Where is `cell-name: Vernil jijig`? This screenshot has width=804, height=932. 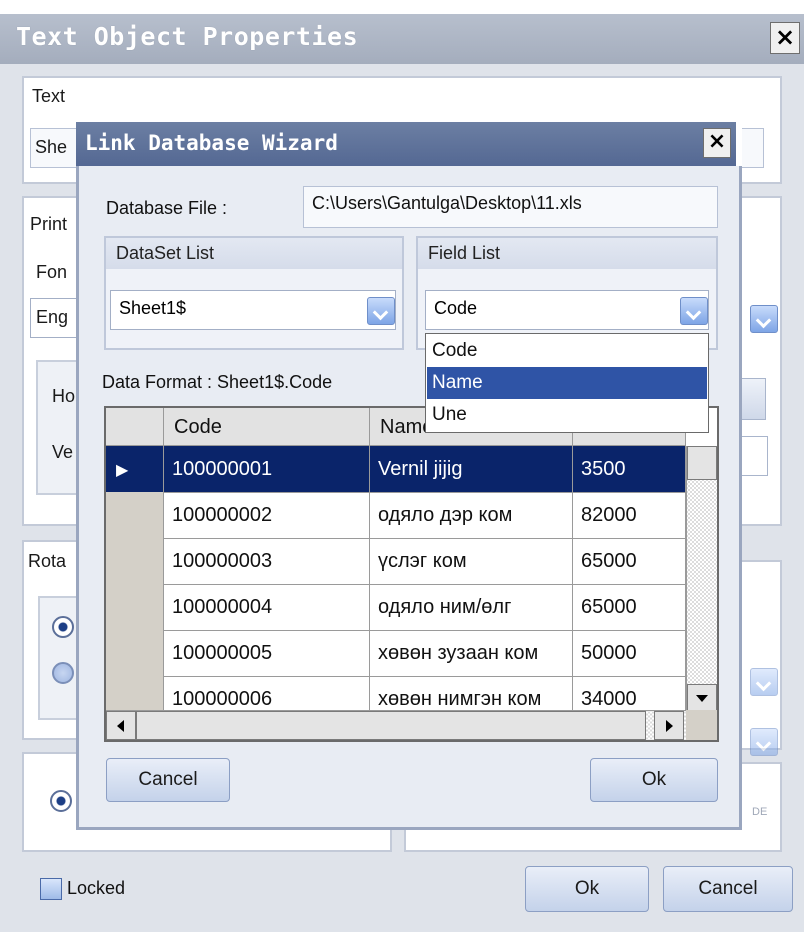 cell-name: Vernil jijig is located at coordinates (471, 469).